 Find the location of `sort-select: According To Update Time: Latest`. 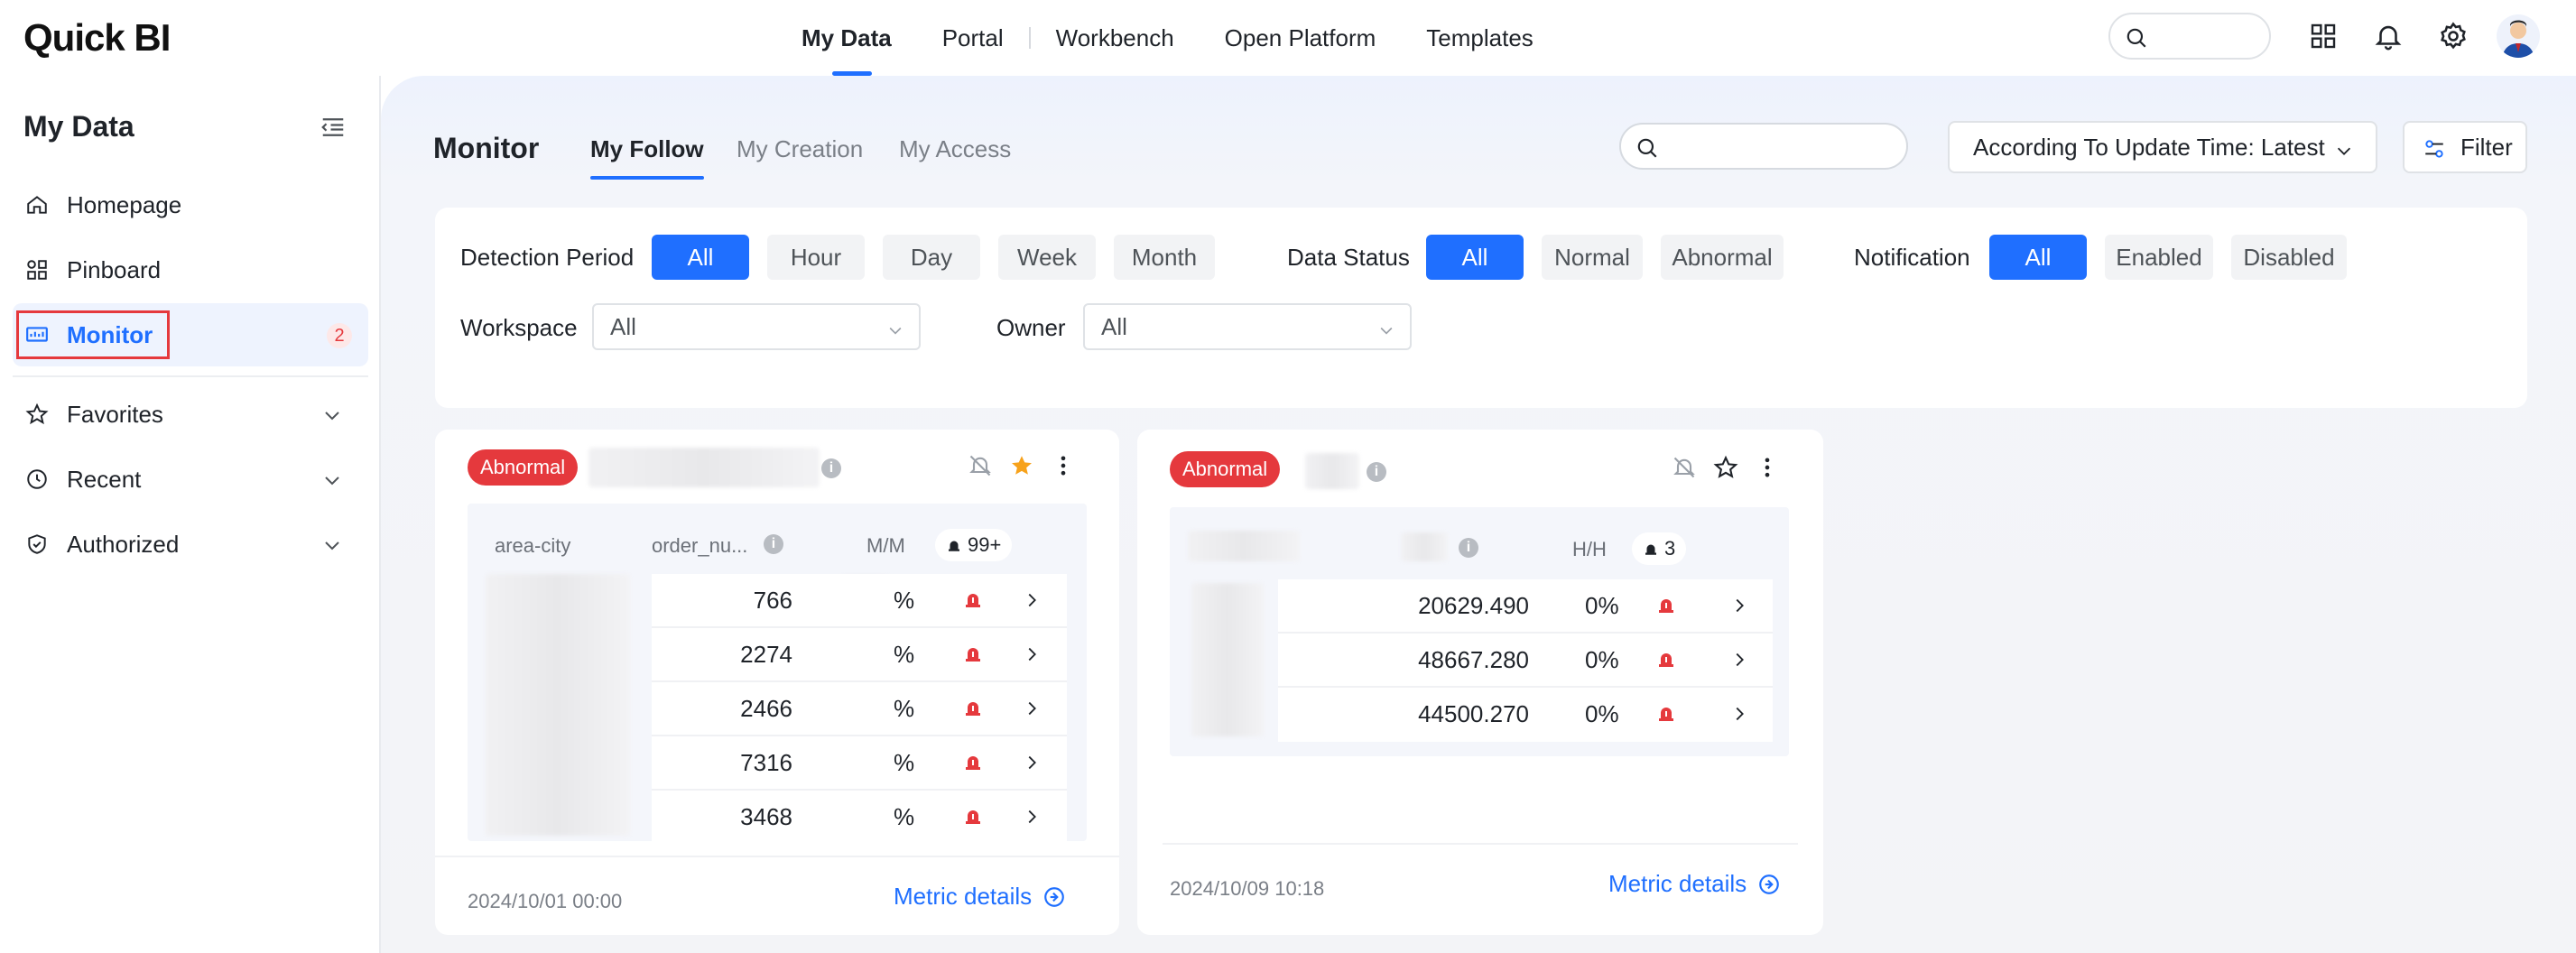

sort-select: According To Update Time: Latest is located at coordinates (2162, 147).